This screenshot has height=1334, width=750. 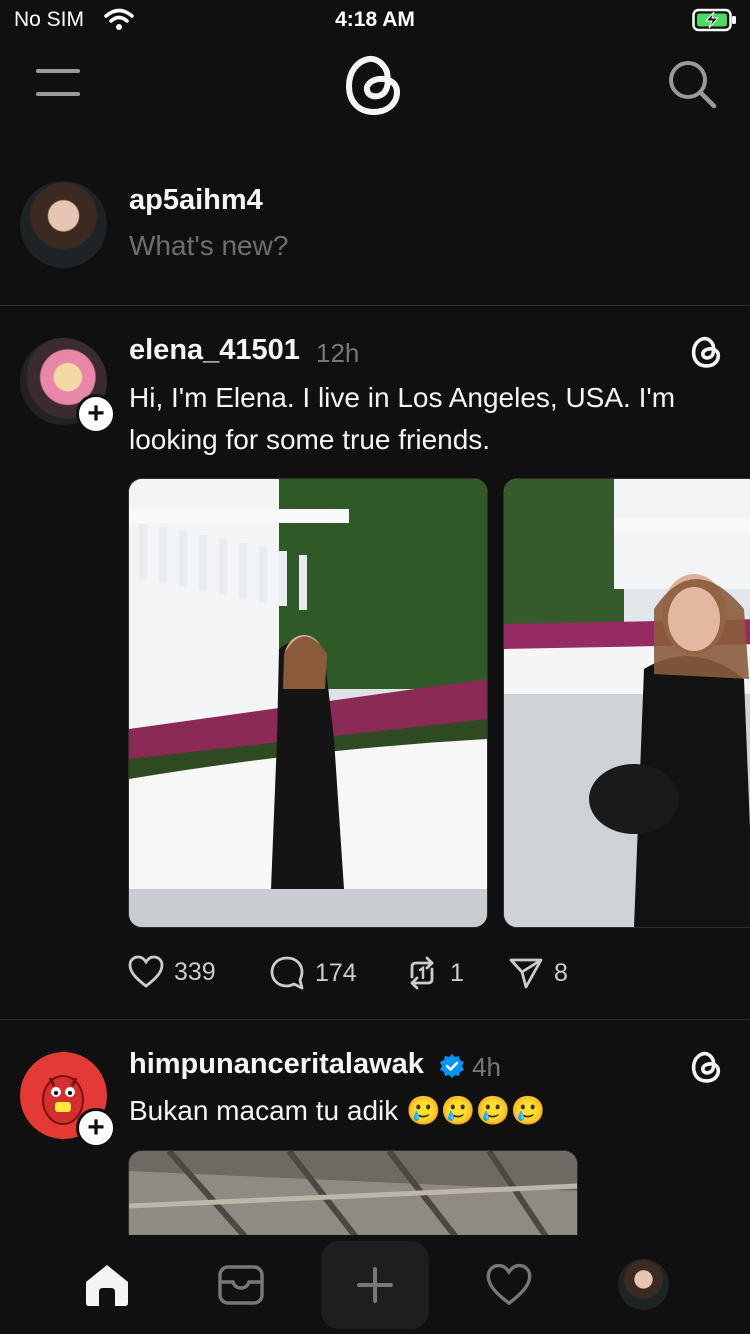 What do you see at coordinates (287, 973) in the screenshot?
I see `comment-icon` at bounding box center [287, 973].